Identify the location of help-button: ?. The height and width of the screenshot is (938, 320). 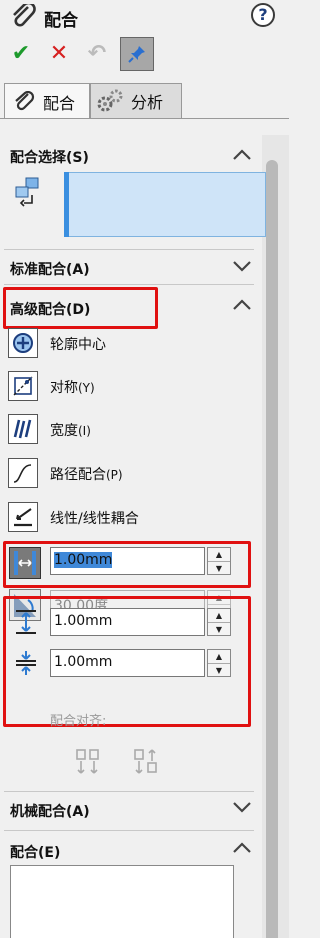
(263, 15).